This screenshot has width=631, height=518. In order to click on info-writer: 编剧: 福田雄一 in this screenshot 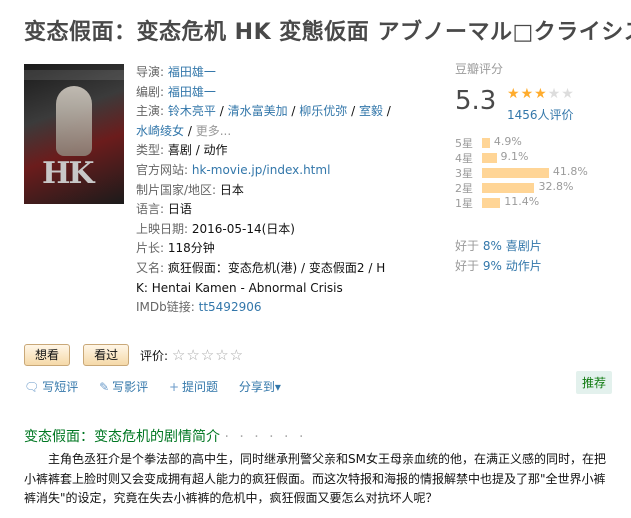, I will do `click(261, 93)`.